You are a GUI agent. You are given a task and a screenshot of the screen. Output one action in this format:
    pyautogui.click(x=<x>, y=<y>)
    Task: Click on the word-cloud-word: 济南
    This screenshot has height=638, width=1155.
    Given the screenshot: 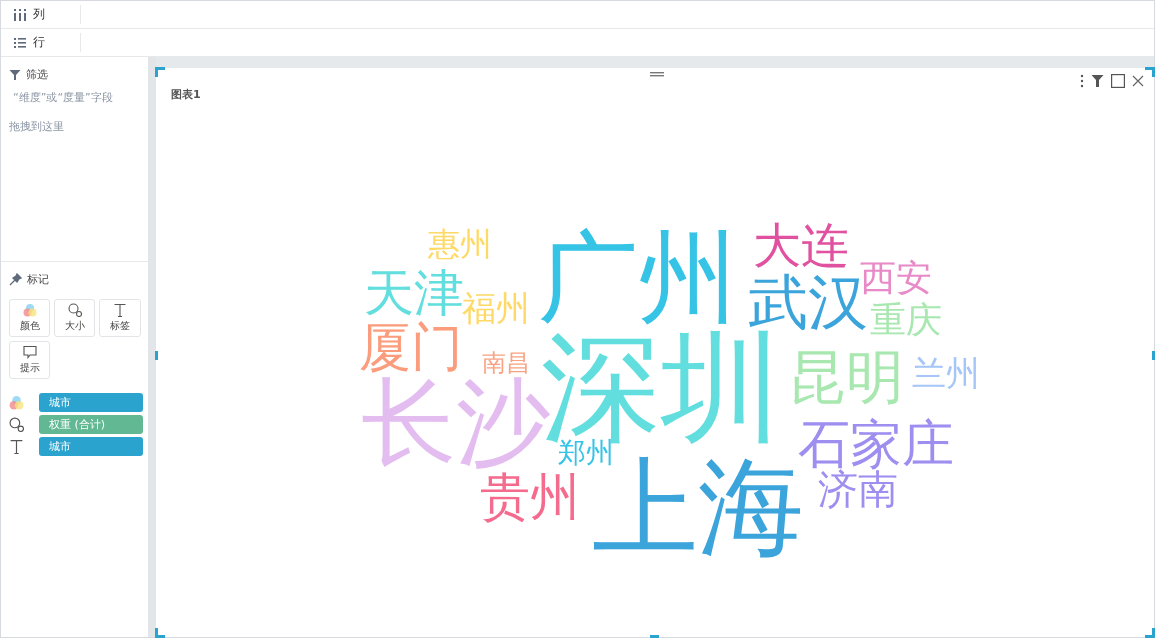 What is the action you would take?
    pyautogui.click(x=858, y=489)
    